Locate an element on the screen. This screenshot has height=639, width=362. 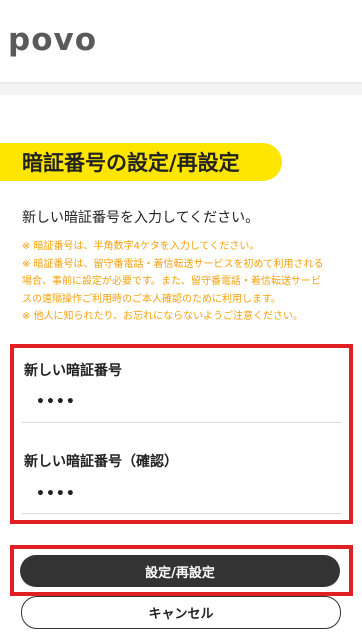
page-title-band: 暗証番号の設定/再設定 is located at coordinates (141, 162).